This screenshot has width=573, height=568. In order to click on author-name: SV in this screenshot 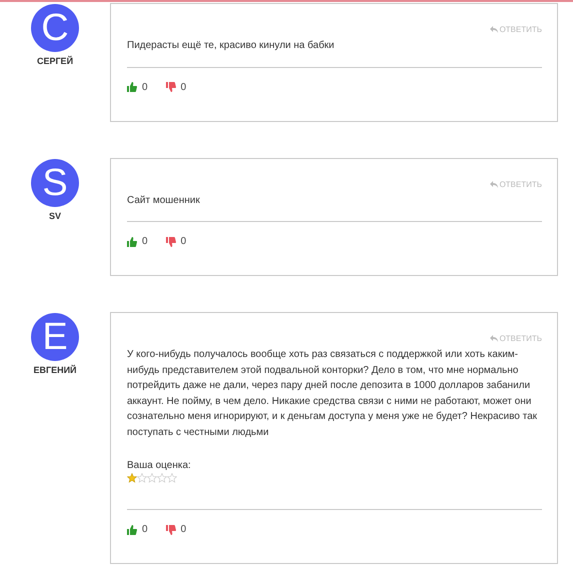, I will do `click(54, 215)`.